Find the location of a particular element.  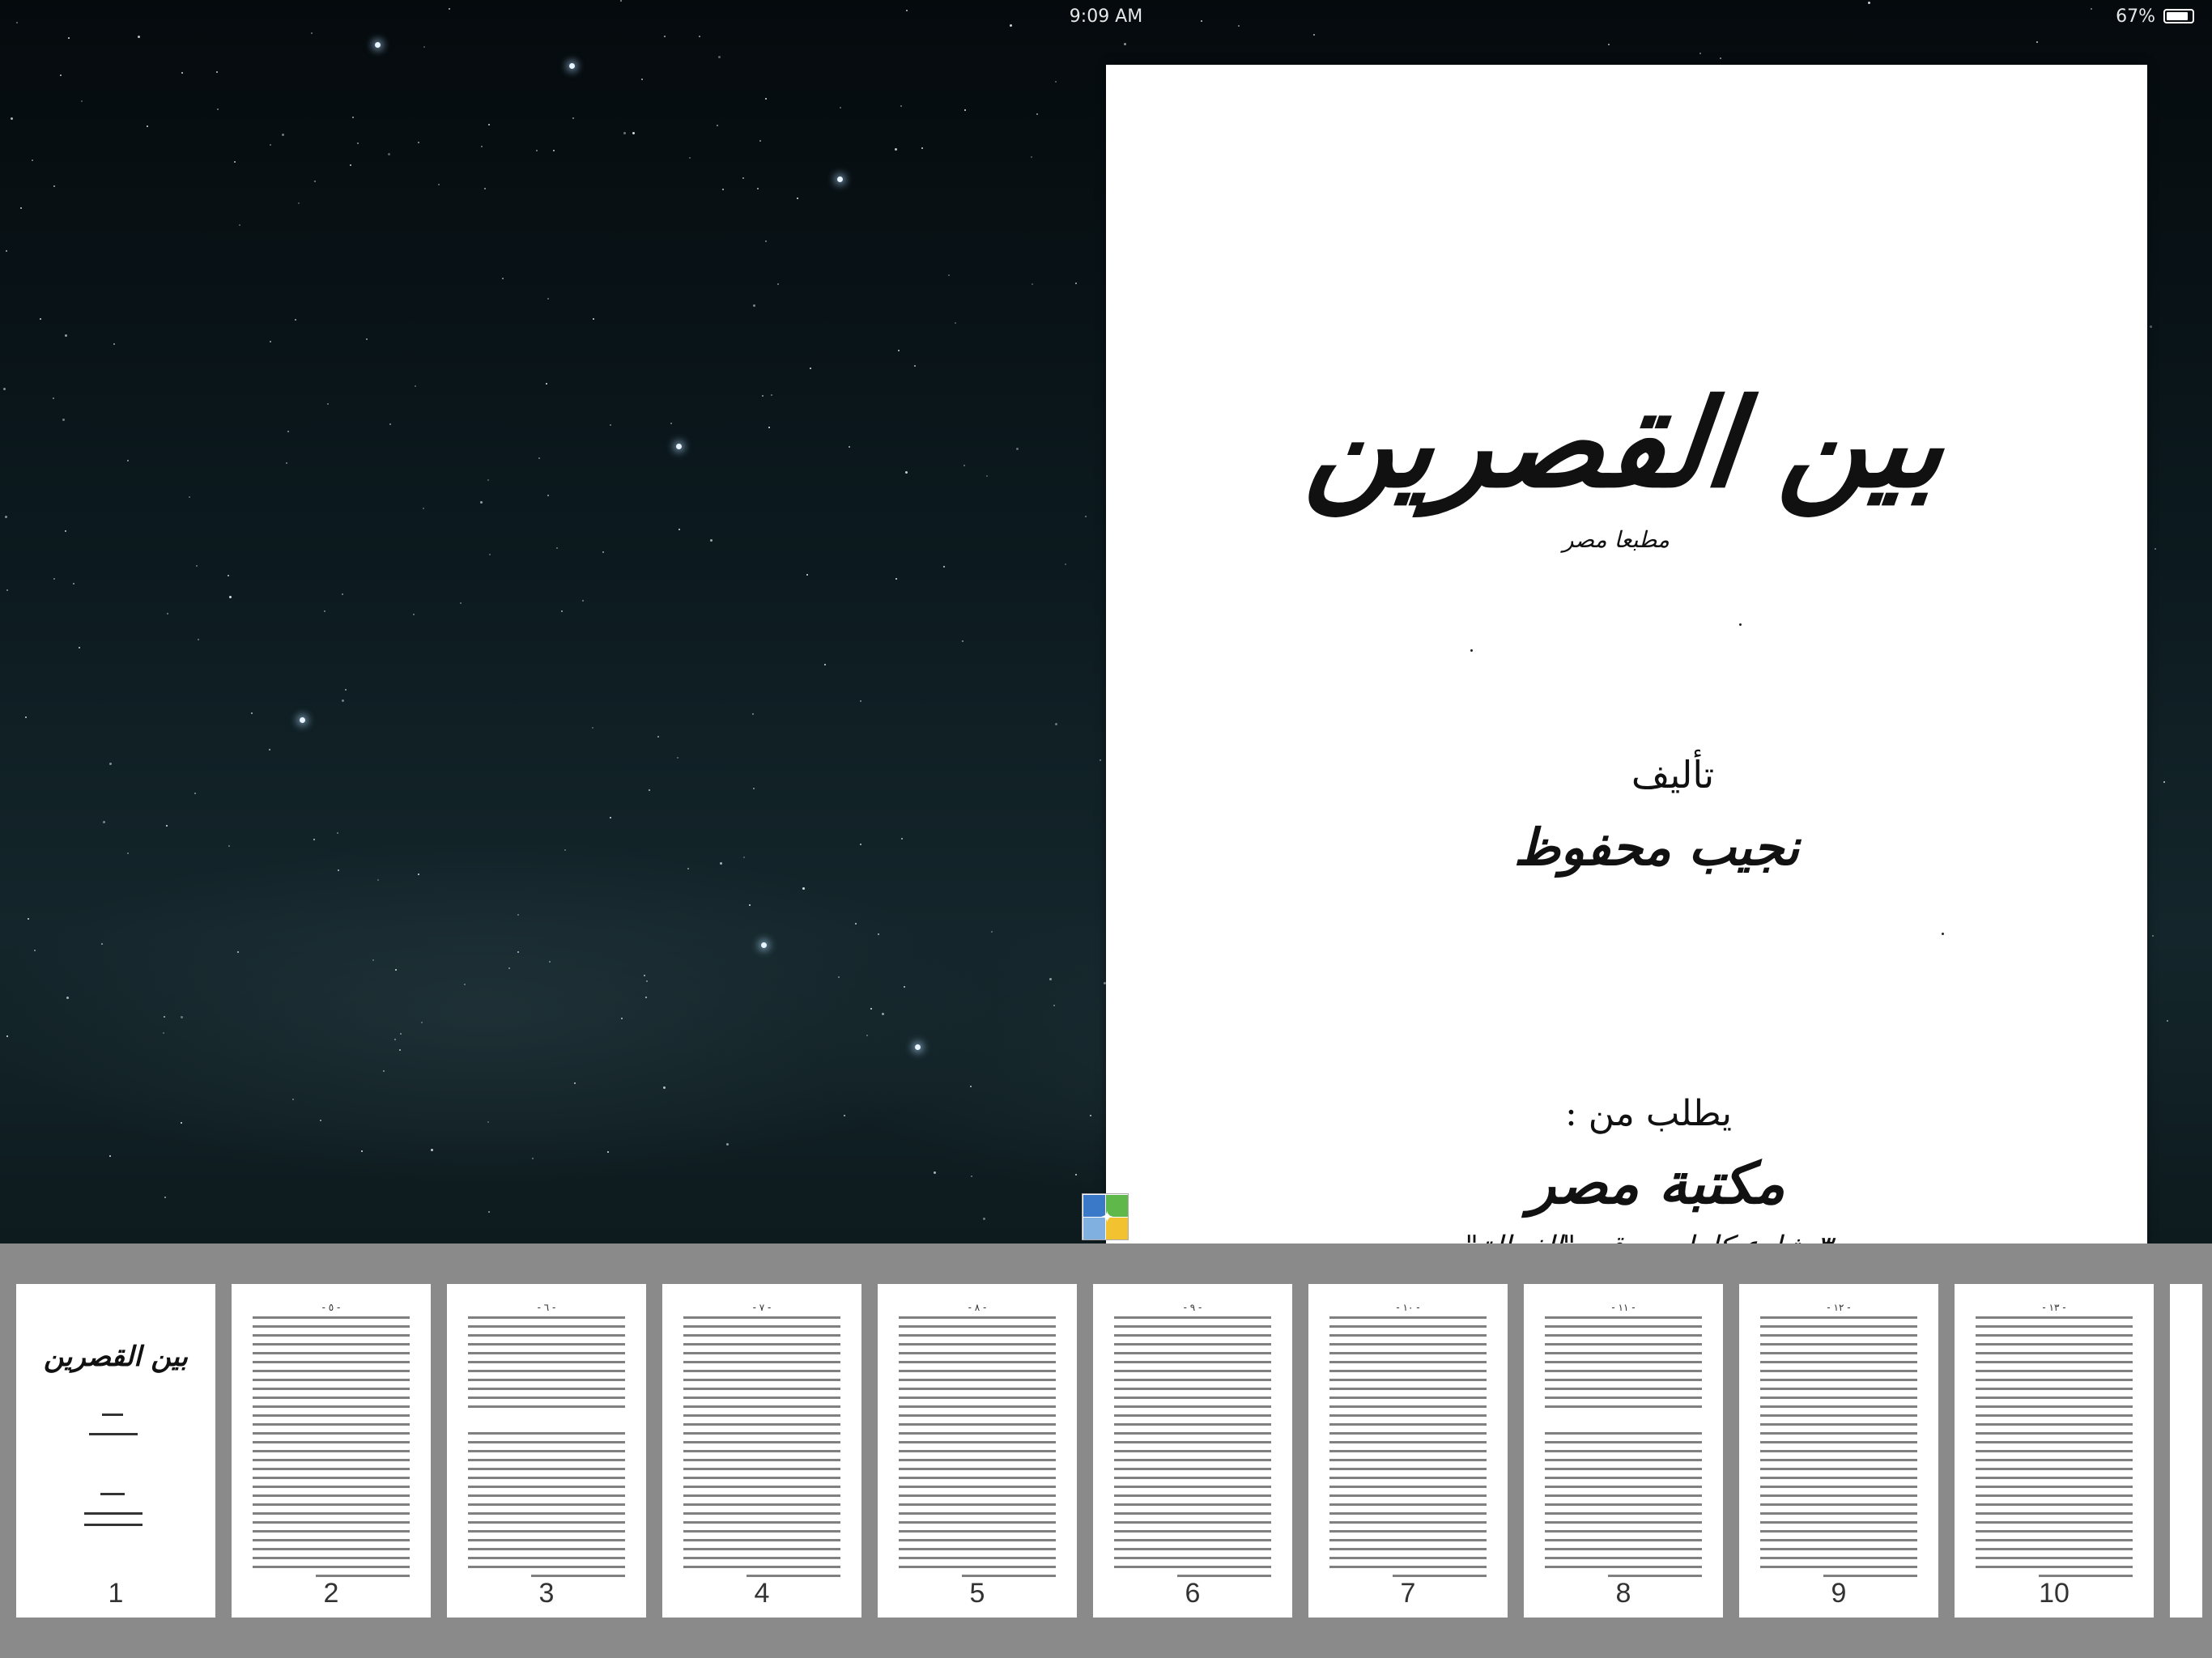

thumbnail-page-1: بين القصرين 1 is located at coordinates (116, 1451).